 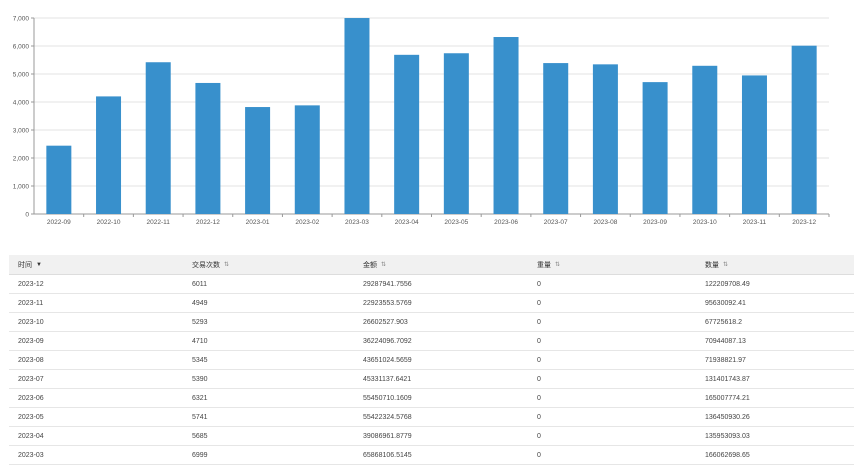 What do you see at coordinates (96, 417) in the screenshot?
I see `cell-time: 2023-05` at bounding box center [96, 417].